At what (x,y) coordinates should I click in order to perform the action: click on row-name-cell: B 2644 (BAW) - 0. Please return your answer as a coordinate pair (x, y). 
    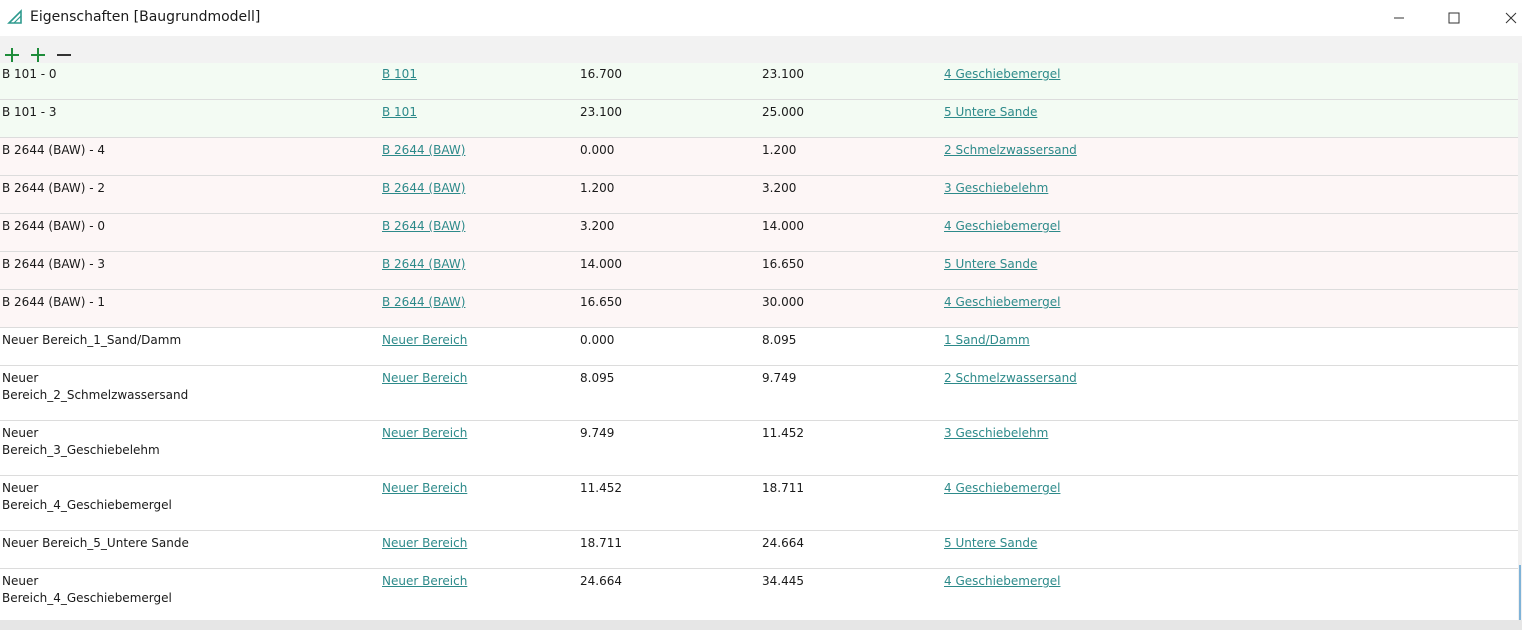
    Looking at the image, I should click on (54, 226).